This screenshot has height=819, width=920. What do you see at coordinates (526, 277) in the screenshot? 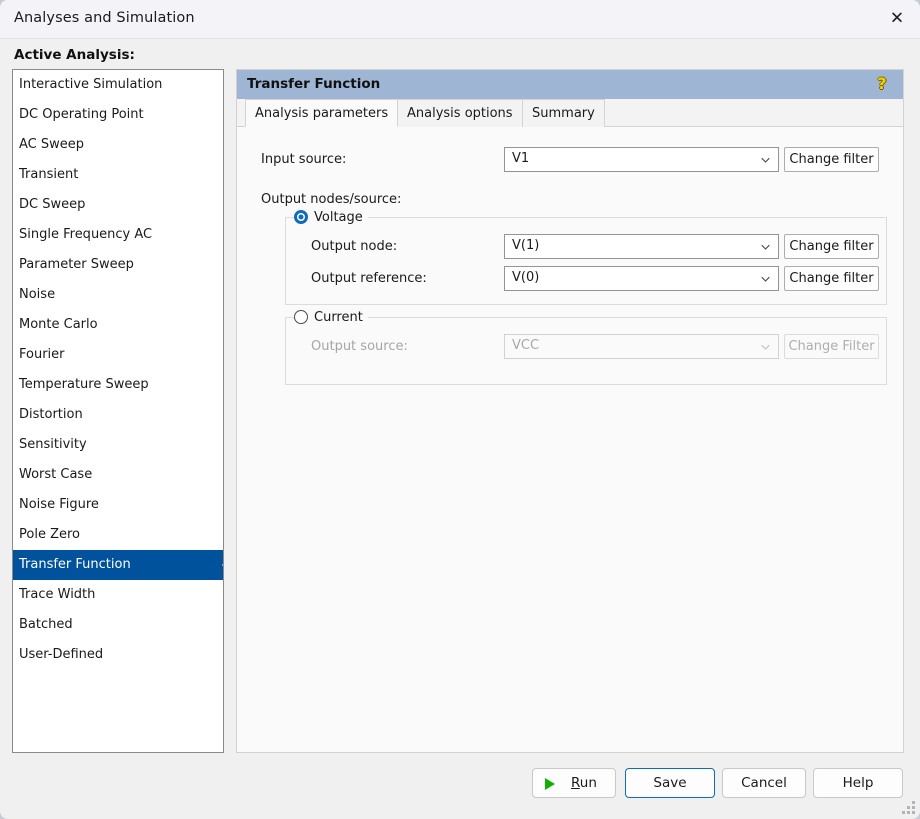
I see `output-reference-value: V(0)` at bounding box center [526, 277].